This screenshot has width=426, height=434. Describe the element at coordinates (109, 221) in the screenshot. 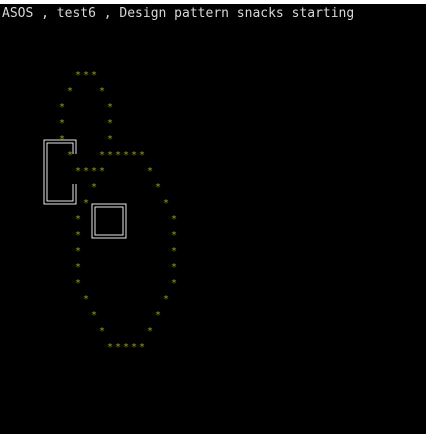

I see `food-box` at that location.